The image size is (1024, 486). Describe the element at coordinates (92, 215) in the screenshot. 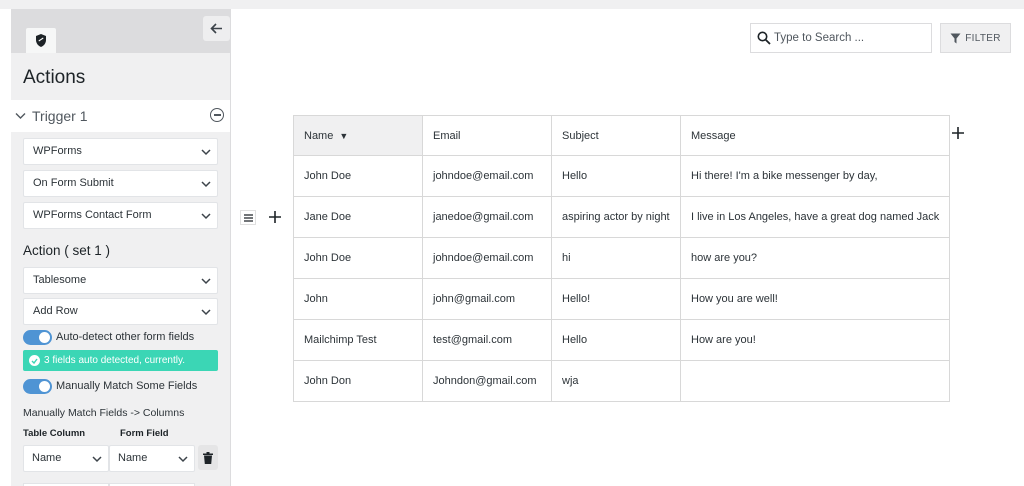

I see `select-value: WPForms Contact Form` at that location.